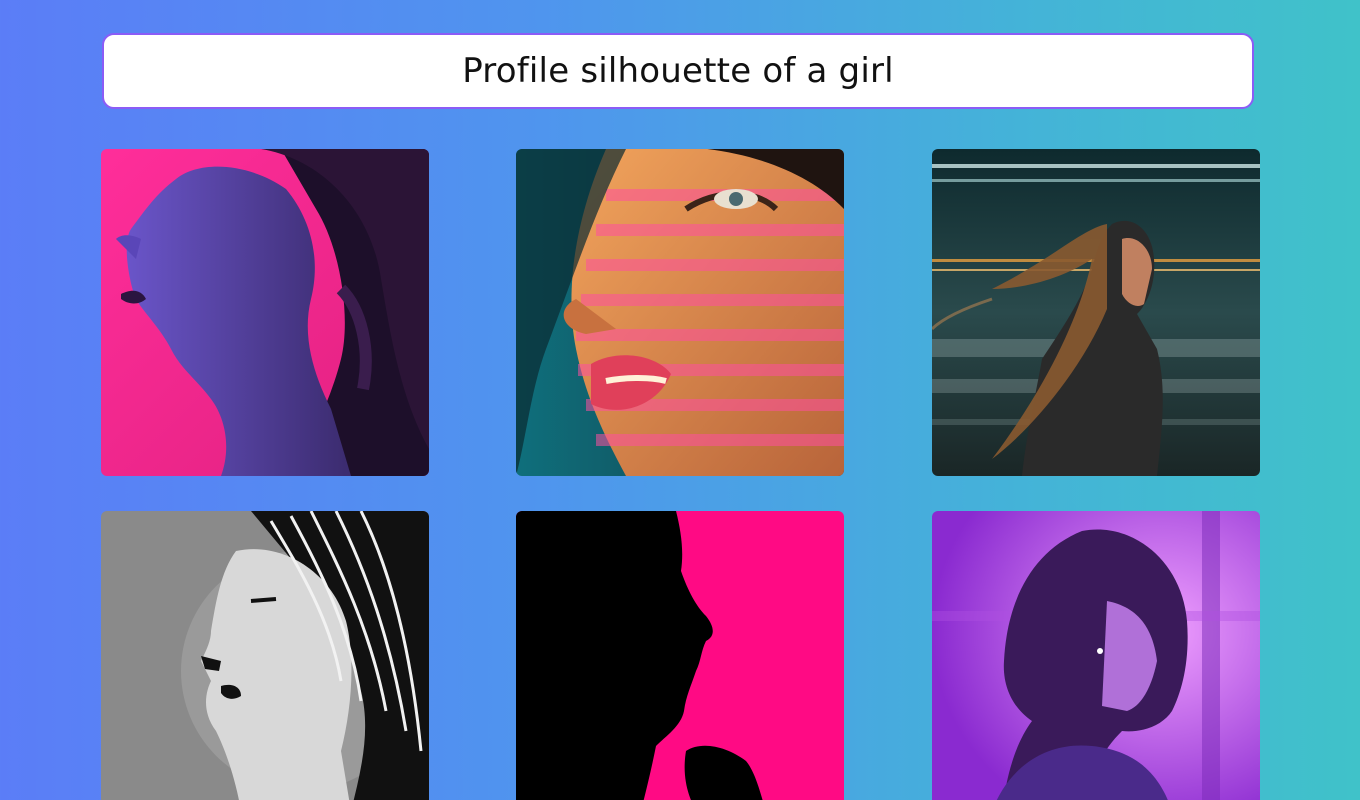  I want to click on motion-blur-city-portrait-image, so click(1096, 312).